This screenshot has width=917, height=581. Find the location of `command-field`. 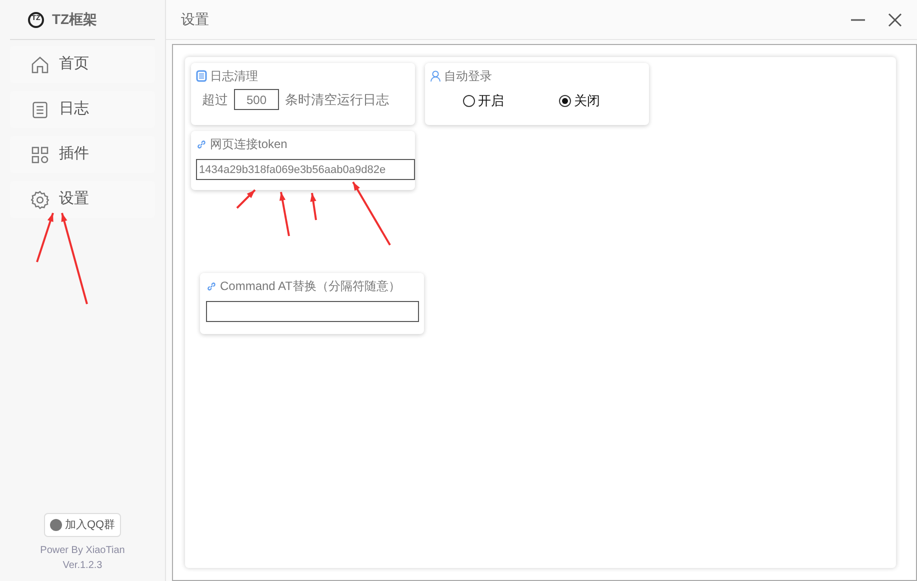

command-field is located at coordinates (312, 311).